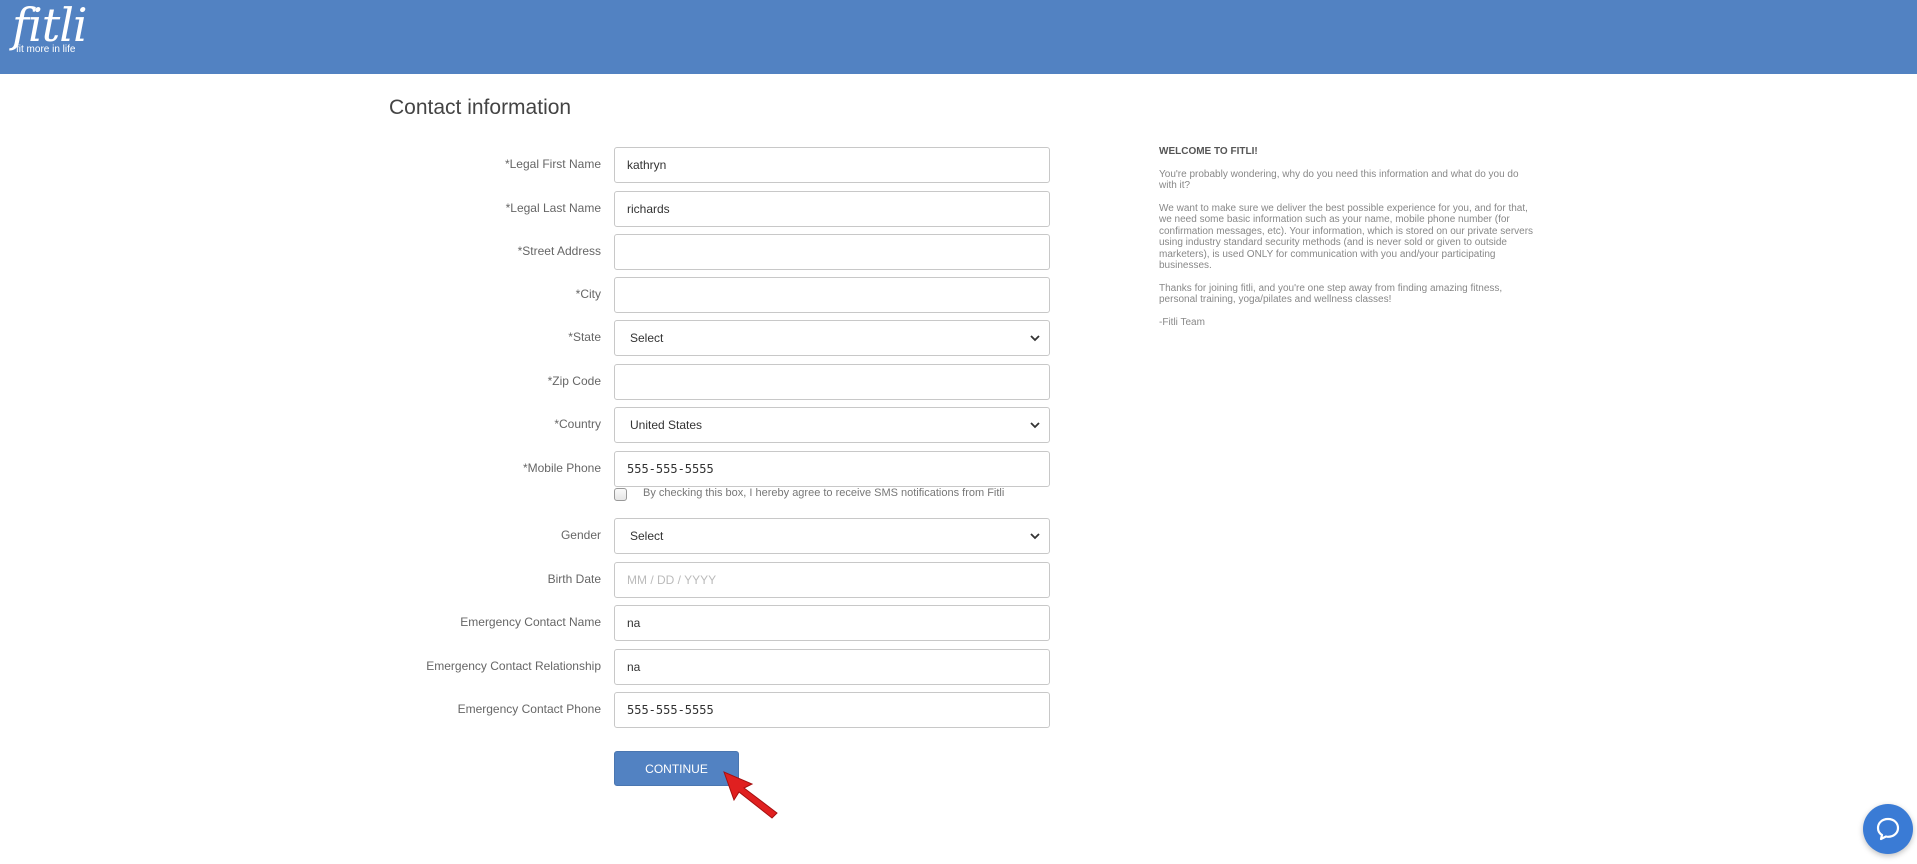 This screenshot has width=1917, height=864. What do you see at coordinates (559, 251) in the screenshot?
I see `street-address-label: *Street Address` at bounding box center [559, 251].